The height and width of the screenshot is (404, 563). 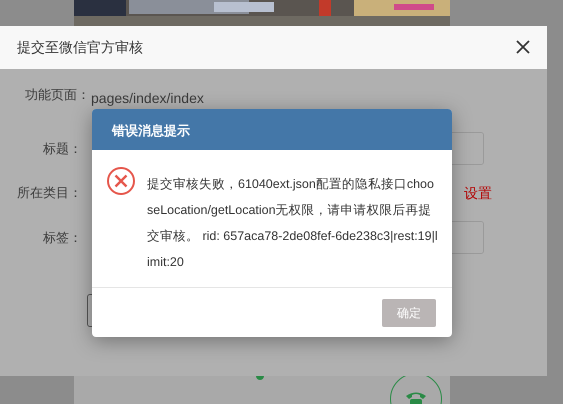 What do you see at coordinates (121, 181) in the screenshot?
I see `error-icon` at bounding box center [121, 181].